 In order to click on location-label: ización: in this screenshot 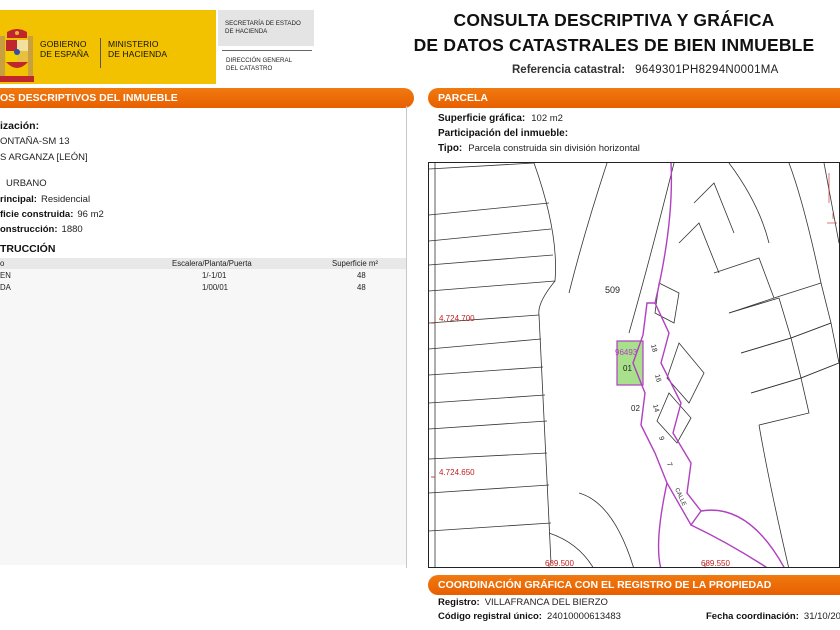, I will do `click(20, 126)`.